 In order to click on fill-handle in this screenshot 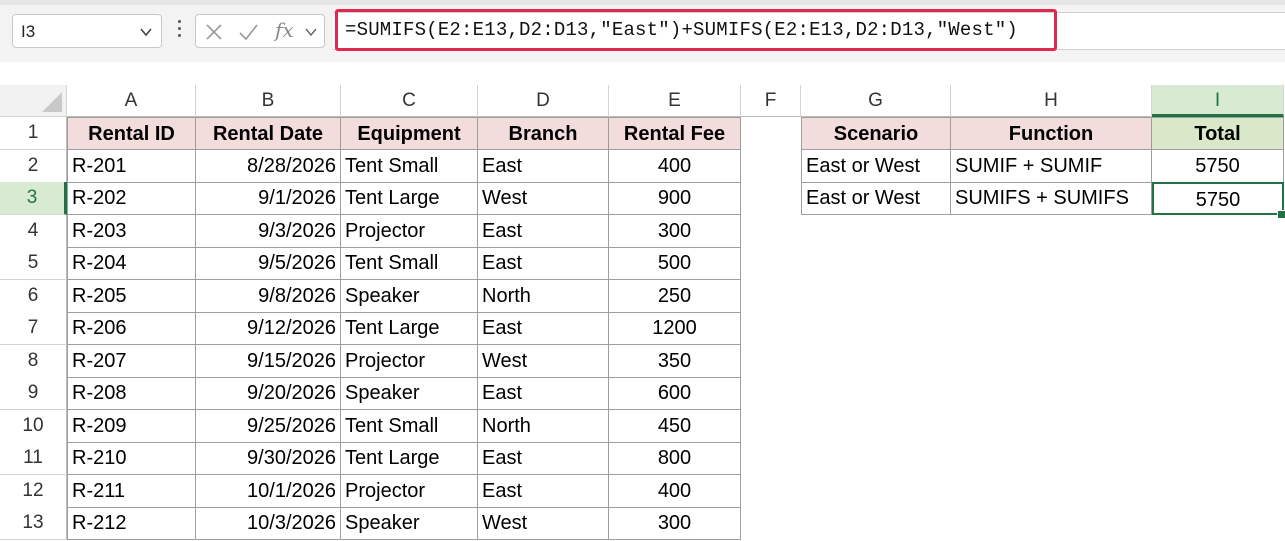, I will do `click(1281, 214)`.